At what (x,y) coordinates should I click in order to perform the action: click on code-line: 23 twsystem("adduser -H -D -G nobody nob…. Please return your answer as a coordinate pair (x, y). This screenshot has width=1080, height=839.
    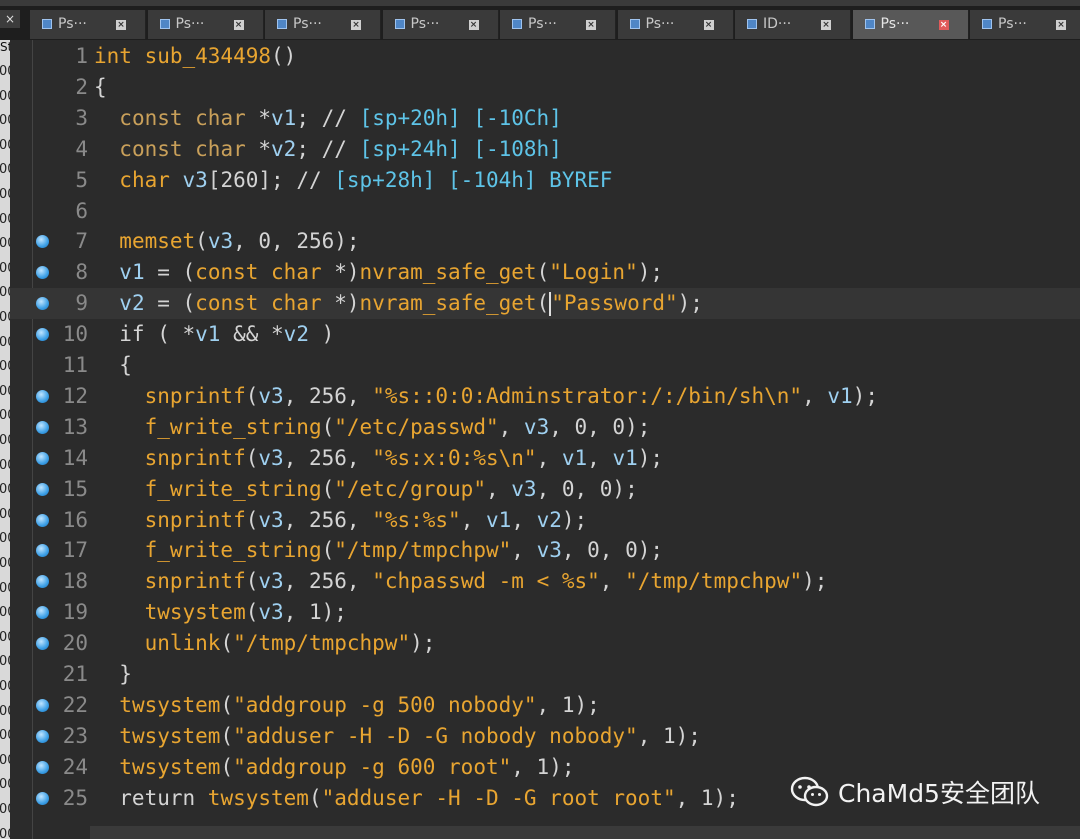
    Looking at the image, I should click on (545, 736).